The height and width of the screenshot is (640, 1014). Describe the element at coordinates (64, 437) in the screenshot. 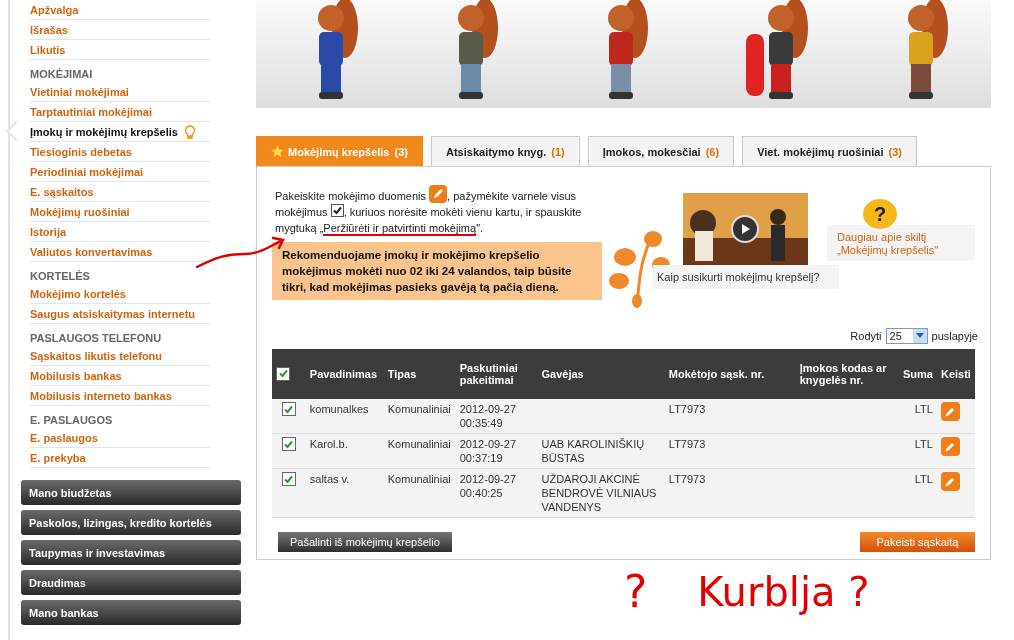

I see `sidebar-item: E. paslaugos` at that location.